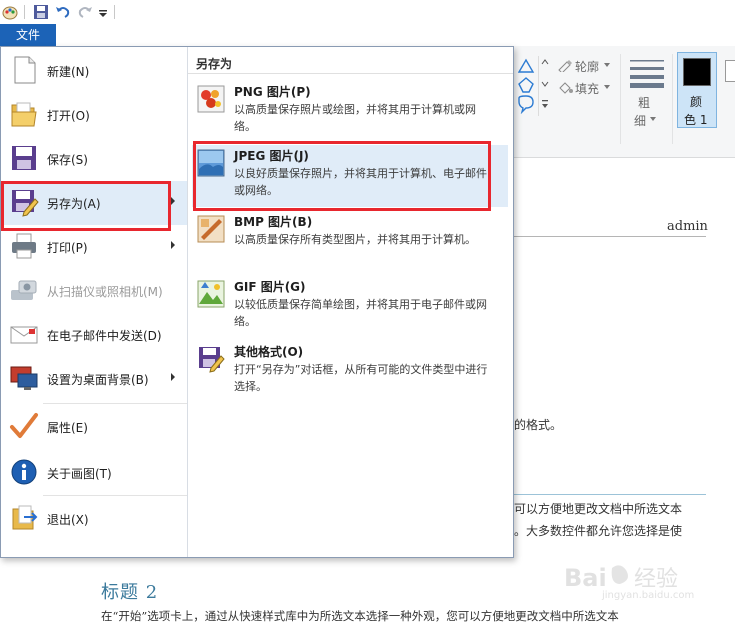 This screenshot has width=735, height=626. Describe the element at coordinates (68, 520) in the screenshot. I see `menu-item-label: 退出(X)` at that location.